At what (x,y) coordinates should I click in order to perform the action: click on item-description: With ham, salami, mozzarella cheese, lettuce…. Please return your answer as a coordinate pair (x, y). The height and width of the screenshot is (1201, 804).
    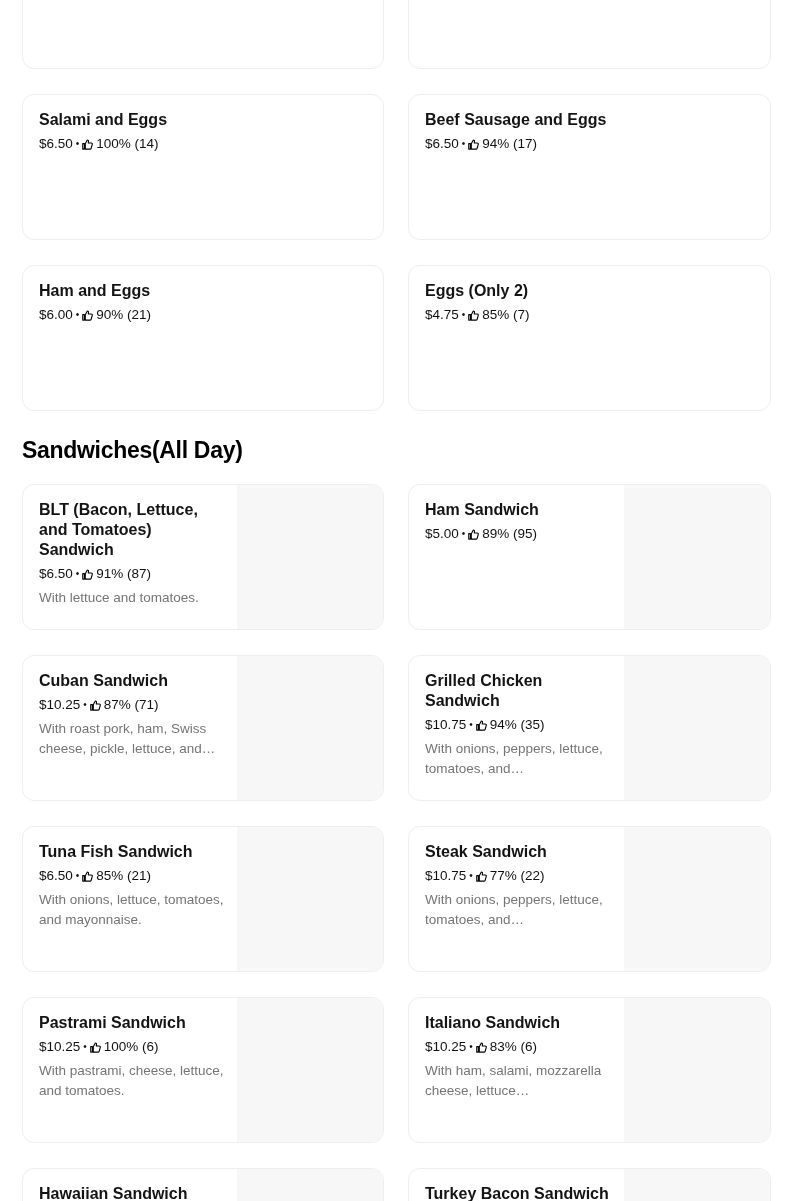
    Looking at the image, I should click on (514, 1081).